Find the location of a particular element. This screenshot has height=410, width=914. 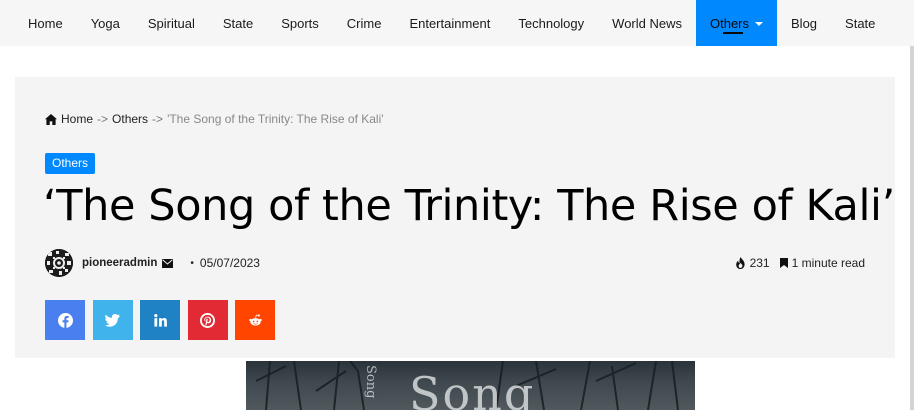

avatar is located at coordinates (59, 263).